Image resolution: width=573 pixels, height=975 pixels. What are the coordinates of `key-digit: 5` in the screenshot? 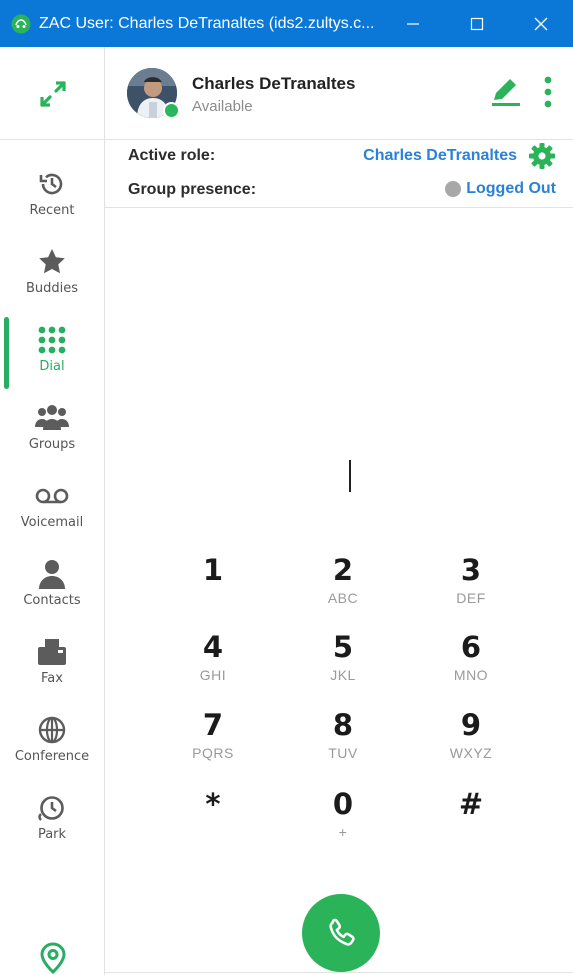 It's located at (343, 647).